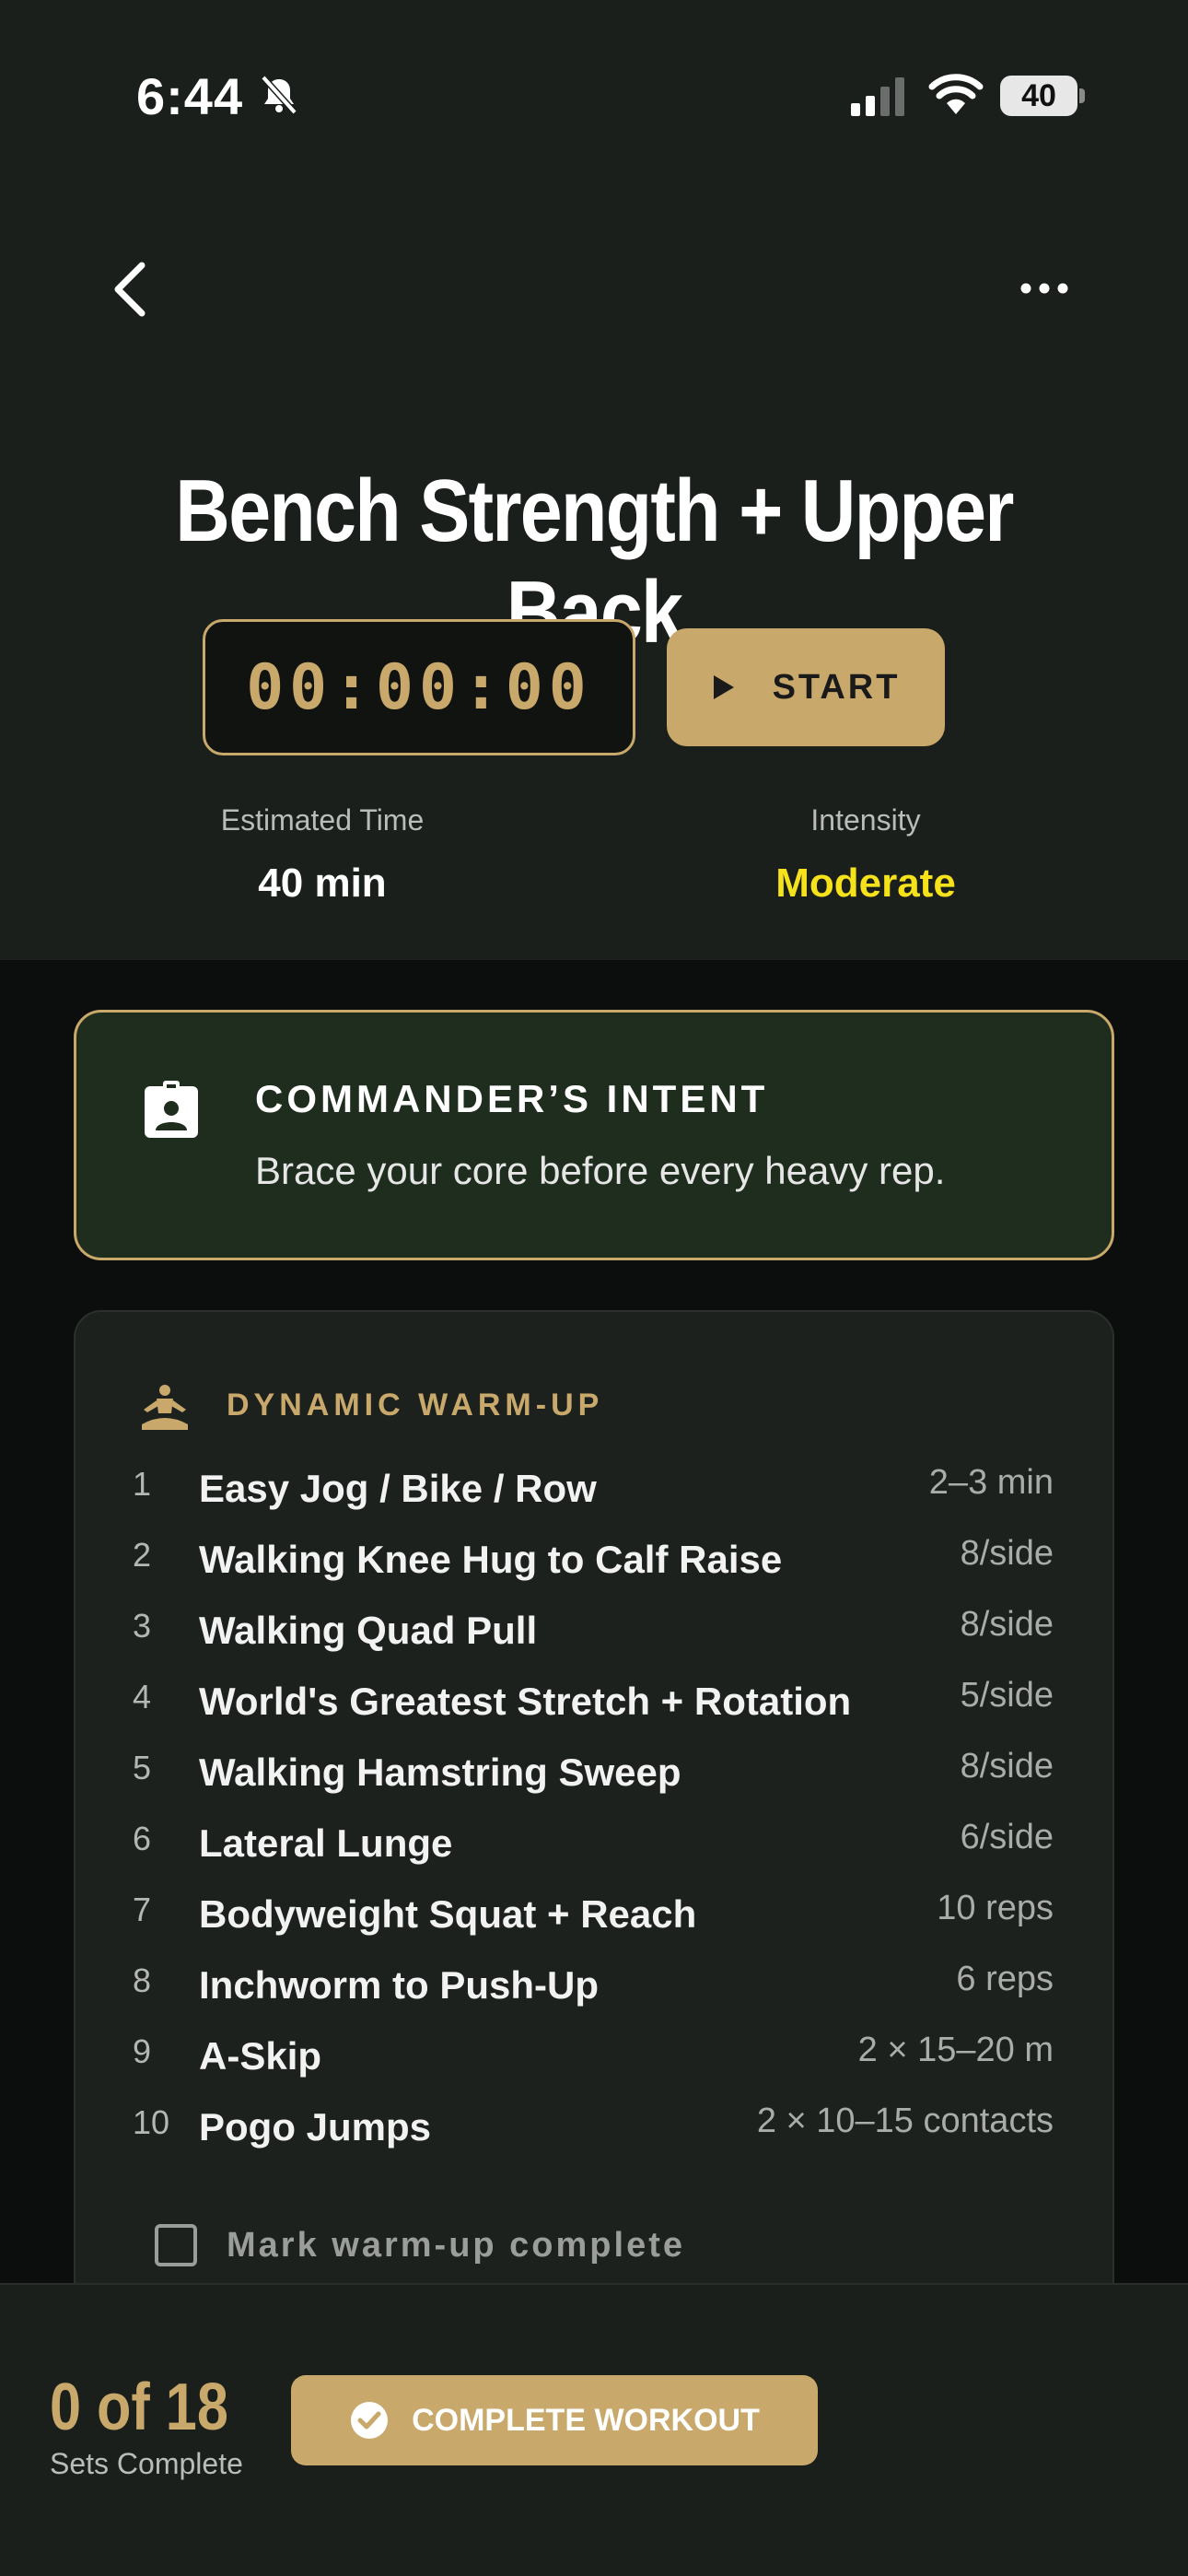 Image resolution: width=1188 pixels, height=2576 pixels. What do you see at coordinates (1007, 1695) in the screenshot?
I see `item-dose: 5/side` at bounding box center [1007, 1695].